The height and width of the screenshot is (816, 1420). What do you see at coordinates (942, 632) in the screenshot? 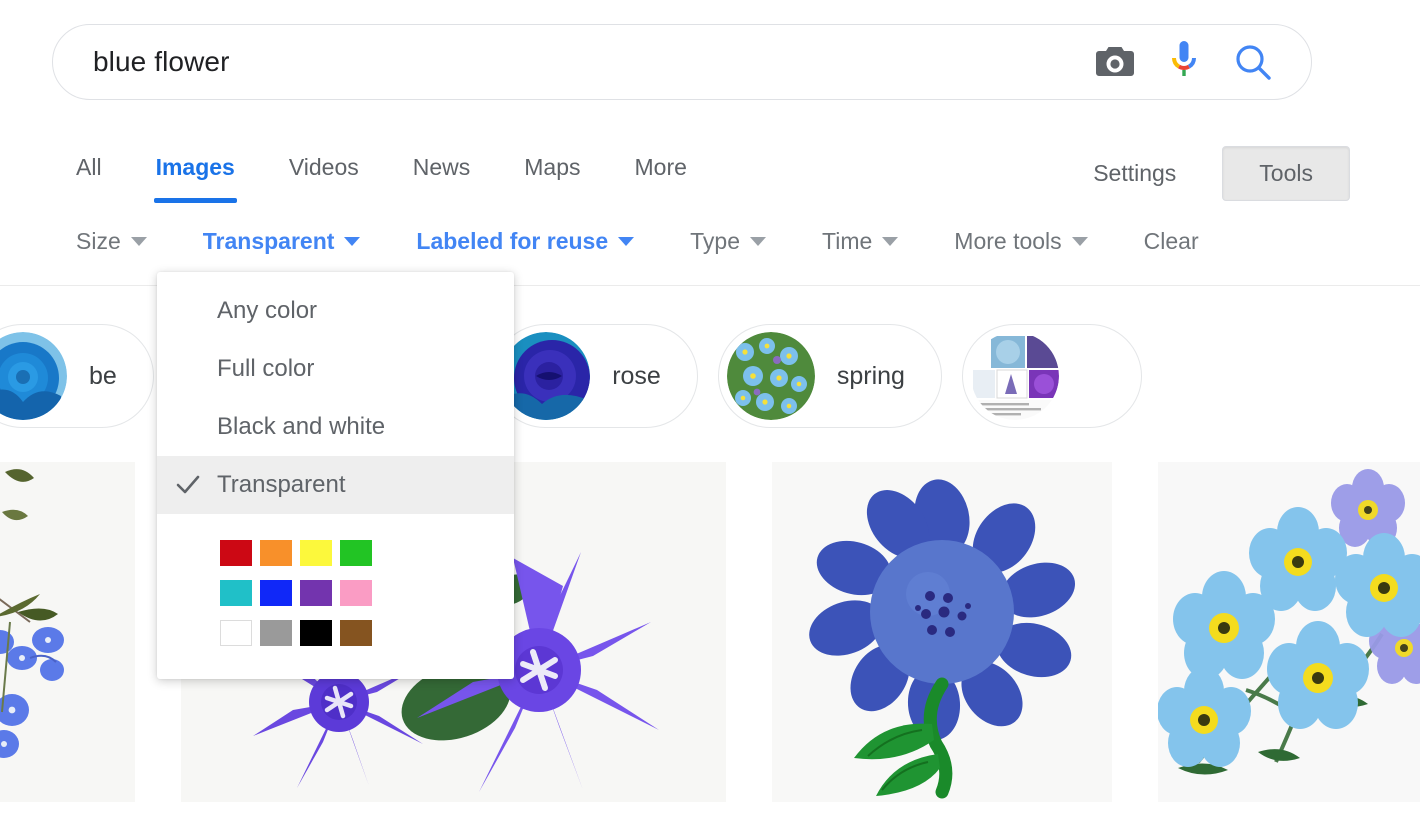
I see `image-result-blue-painted-sunflower` at bounding box center [942, 632].